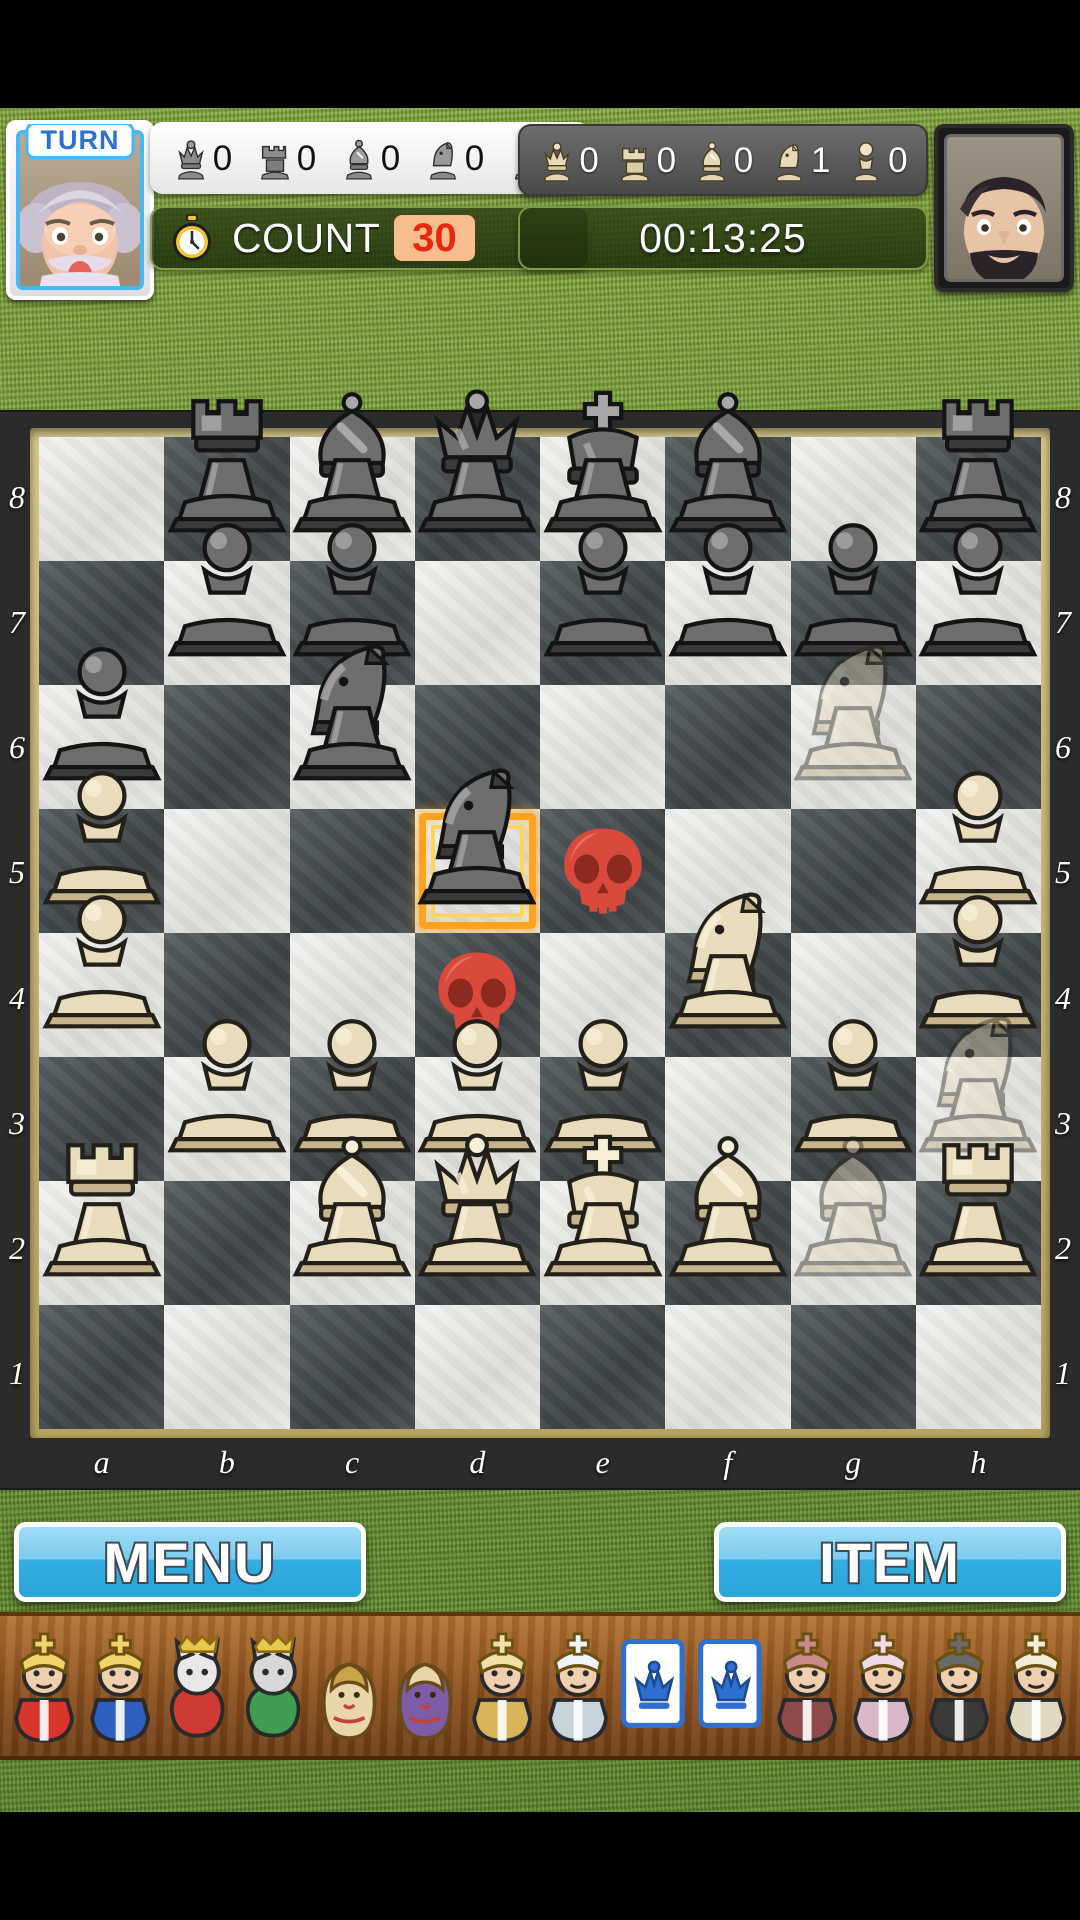 The height and width of the screenshot is (1920, 1080). Describe the element at coordinates (728, 1367) in the screenshot. I see `board-square-f1` at that location.